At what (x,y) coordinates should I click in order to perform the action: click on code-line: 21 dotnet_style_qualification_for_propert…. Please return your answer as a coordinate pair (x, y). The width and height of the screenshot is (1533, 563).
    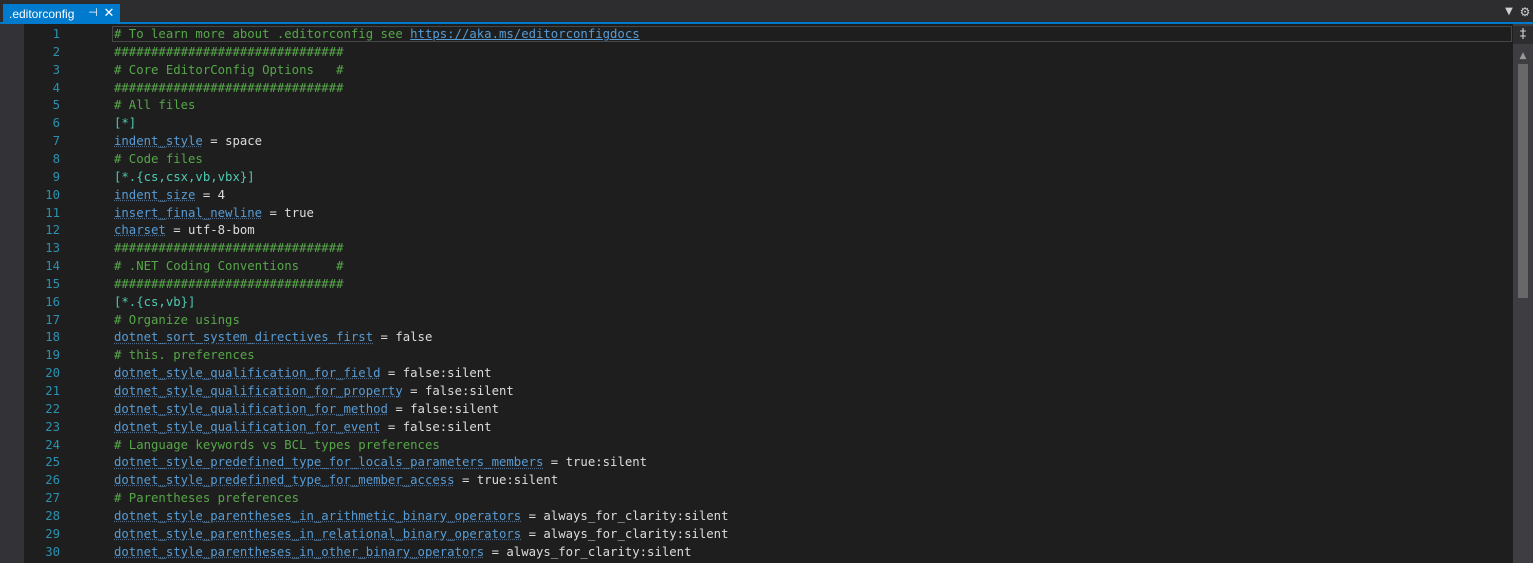
    Looking at the image, I should click on (768, 391).